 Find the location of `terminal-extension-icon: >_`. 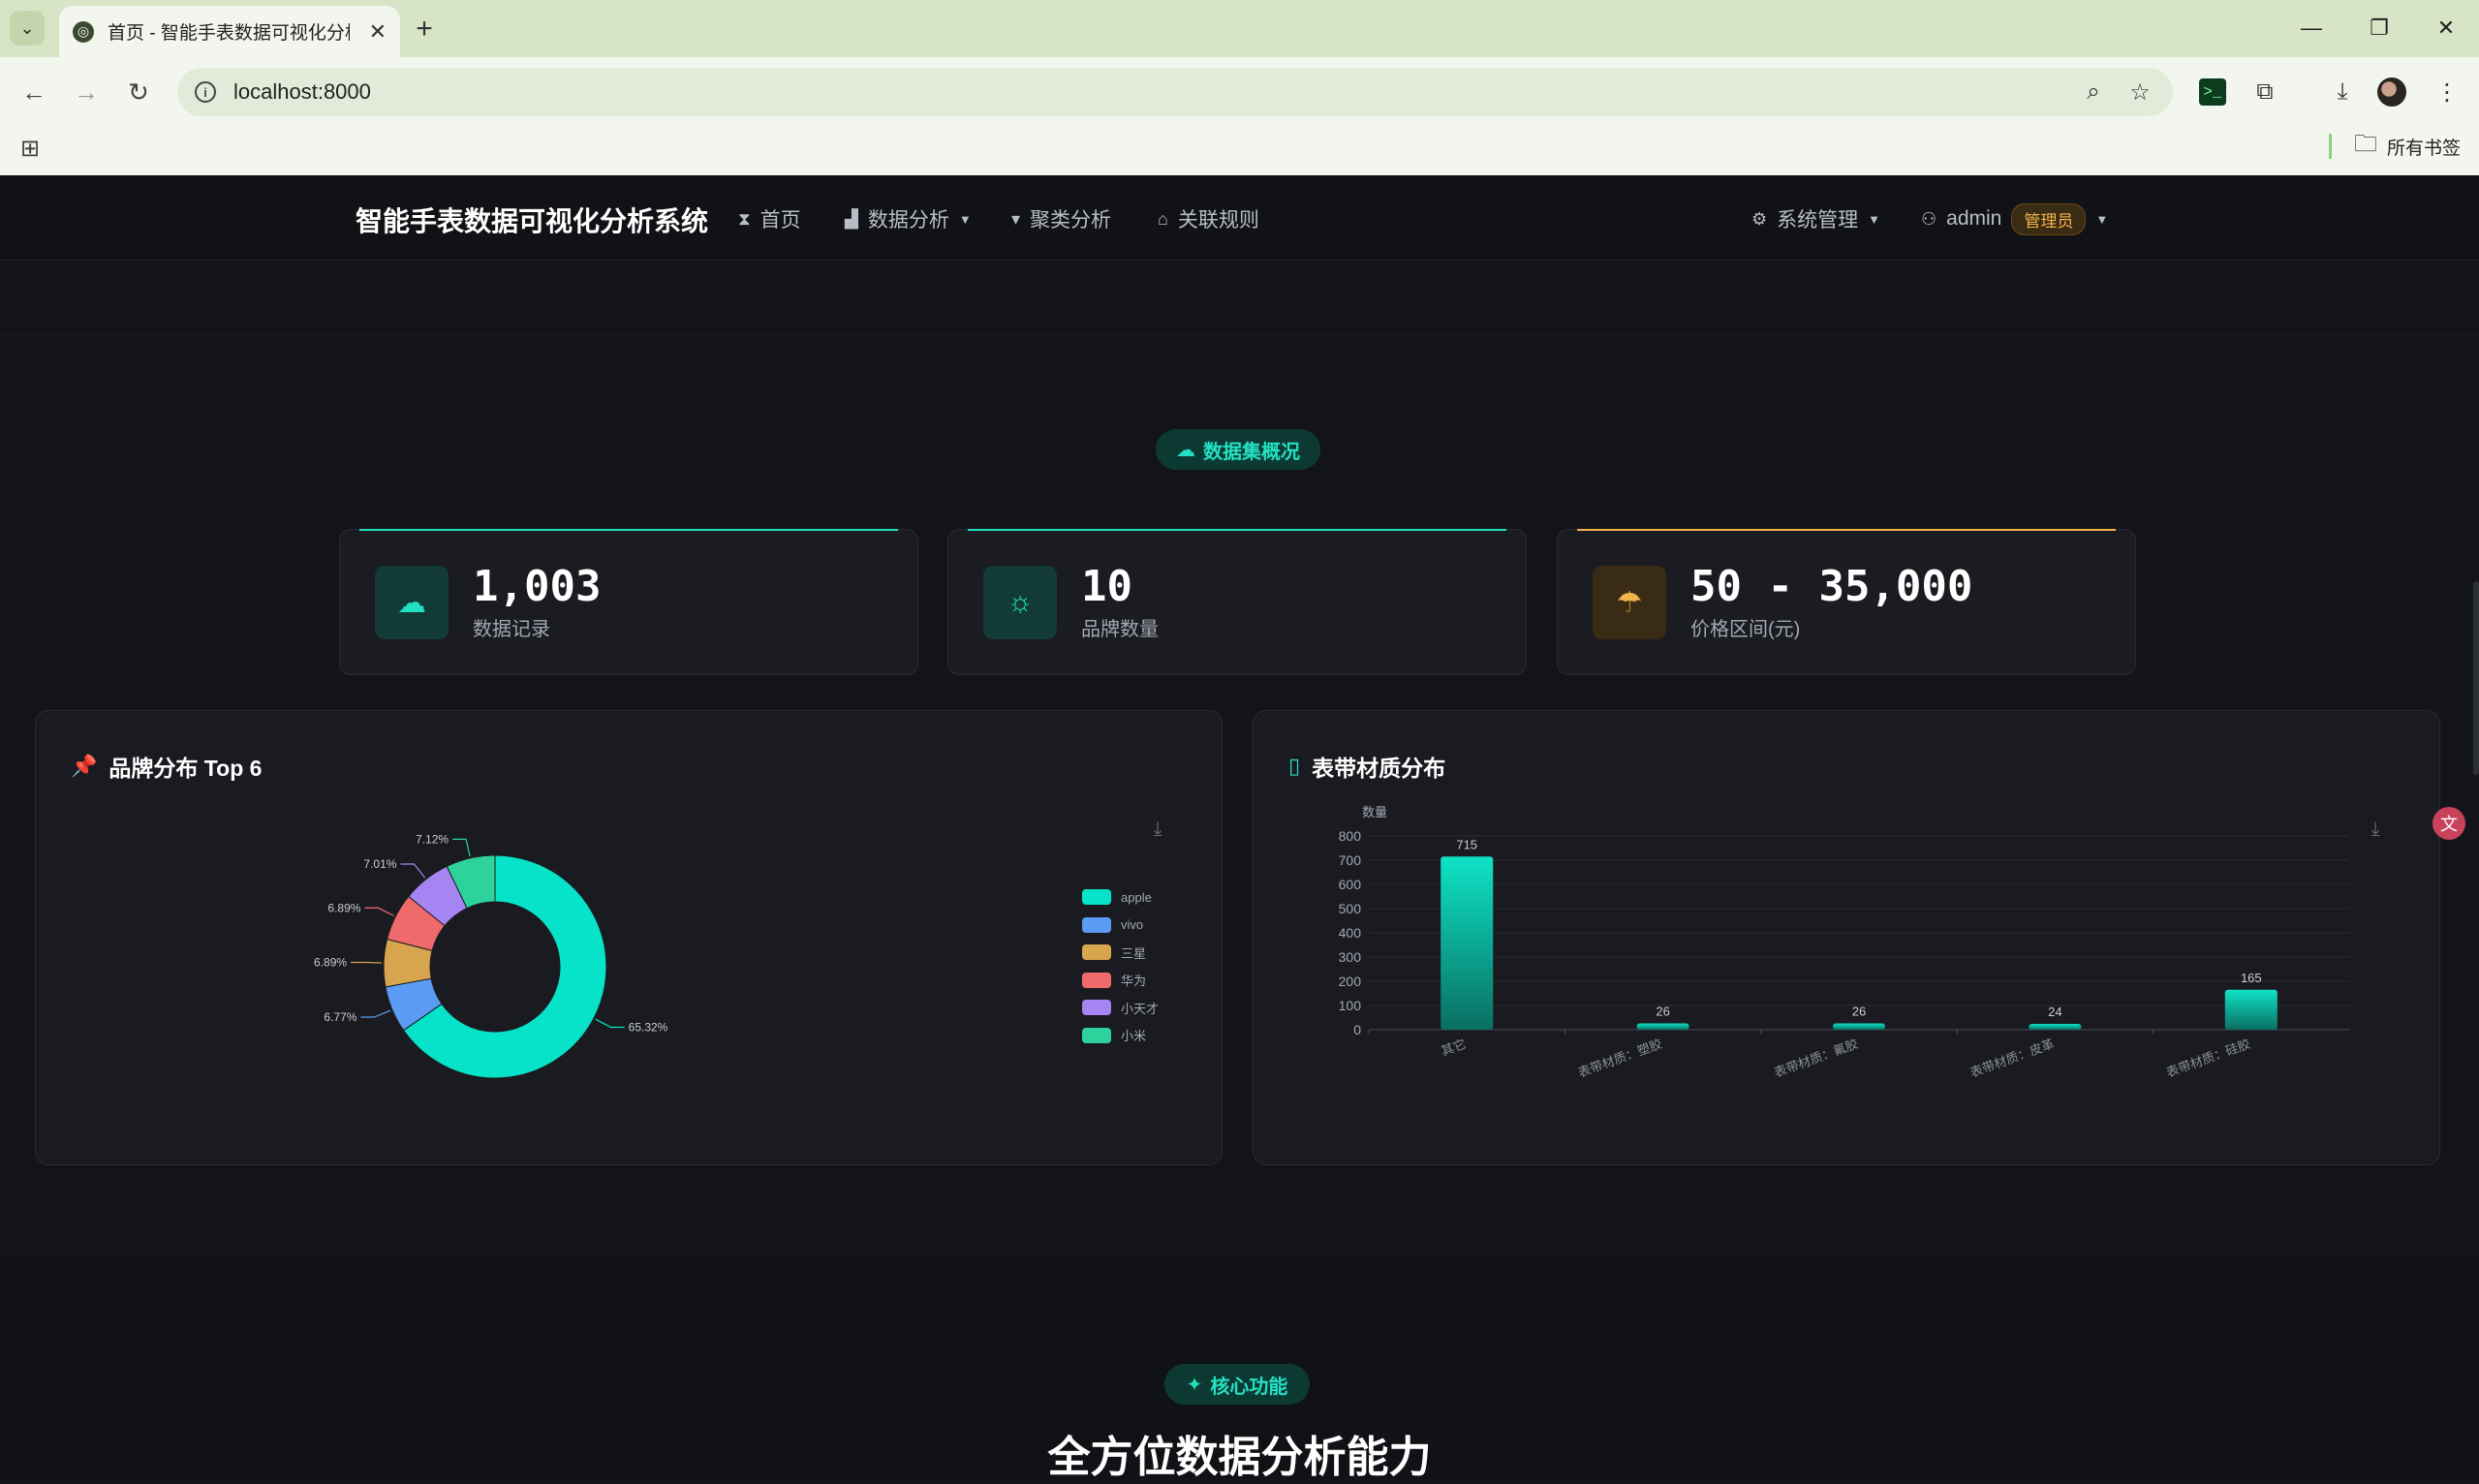

terminal-extension-icon: >_ is located at coordinates (2212, 92).